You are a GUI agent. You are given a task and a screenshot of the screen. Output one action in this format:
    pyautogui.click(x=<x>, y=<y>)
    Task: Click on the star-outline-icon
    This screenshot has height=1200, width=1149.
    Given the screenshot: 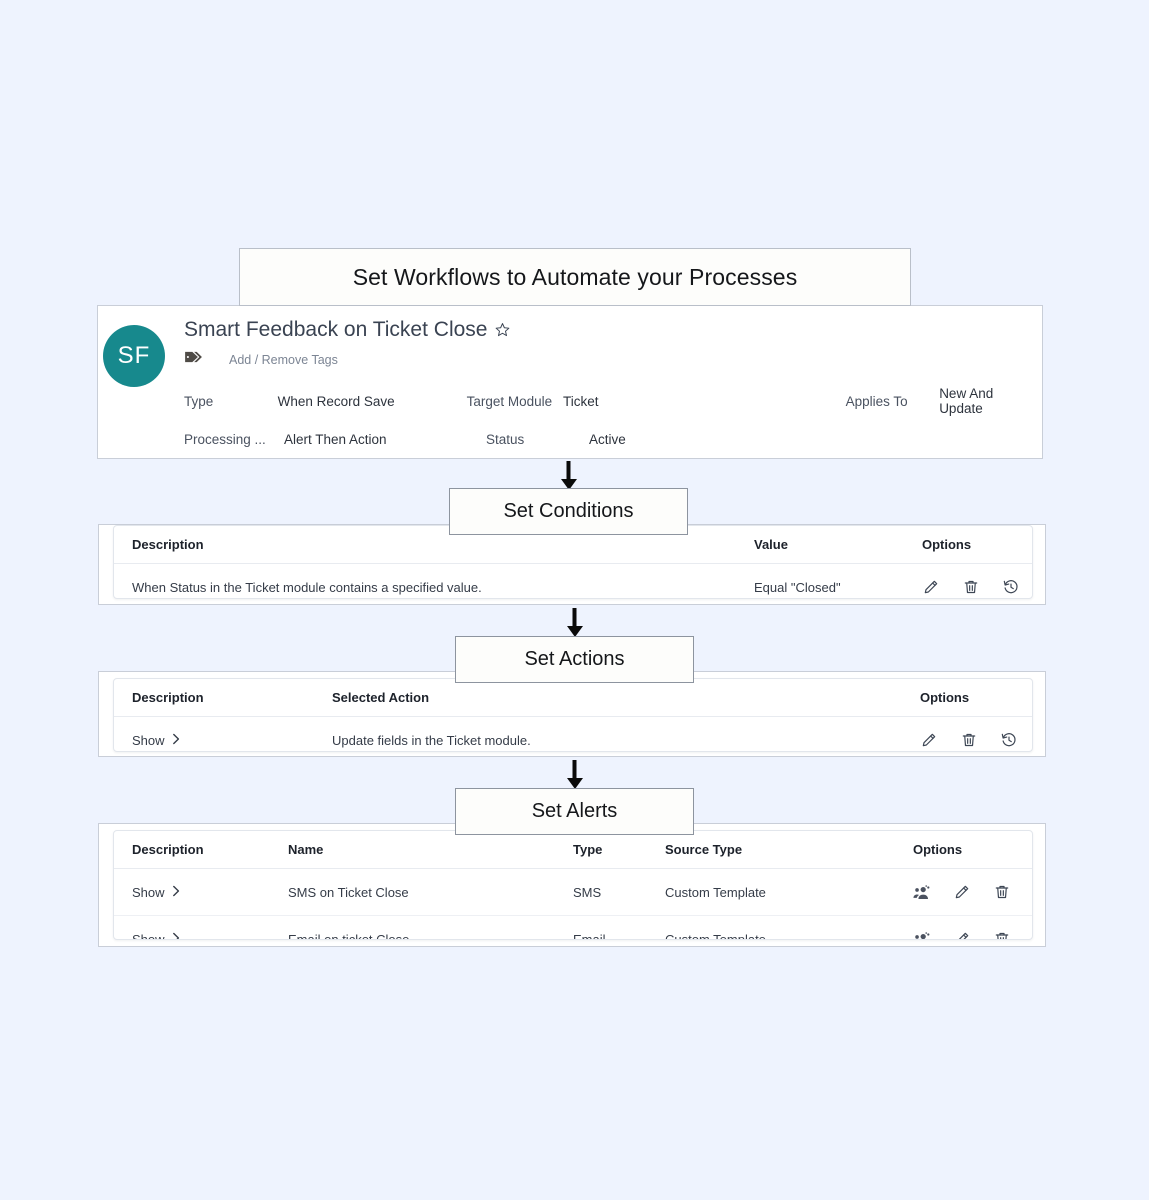 What is the action you would take?
    pyautogui.click(x=502, y=331)
    